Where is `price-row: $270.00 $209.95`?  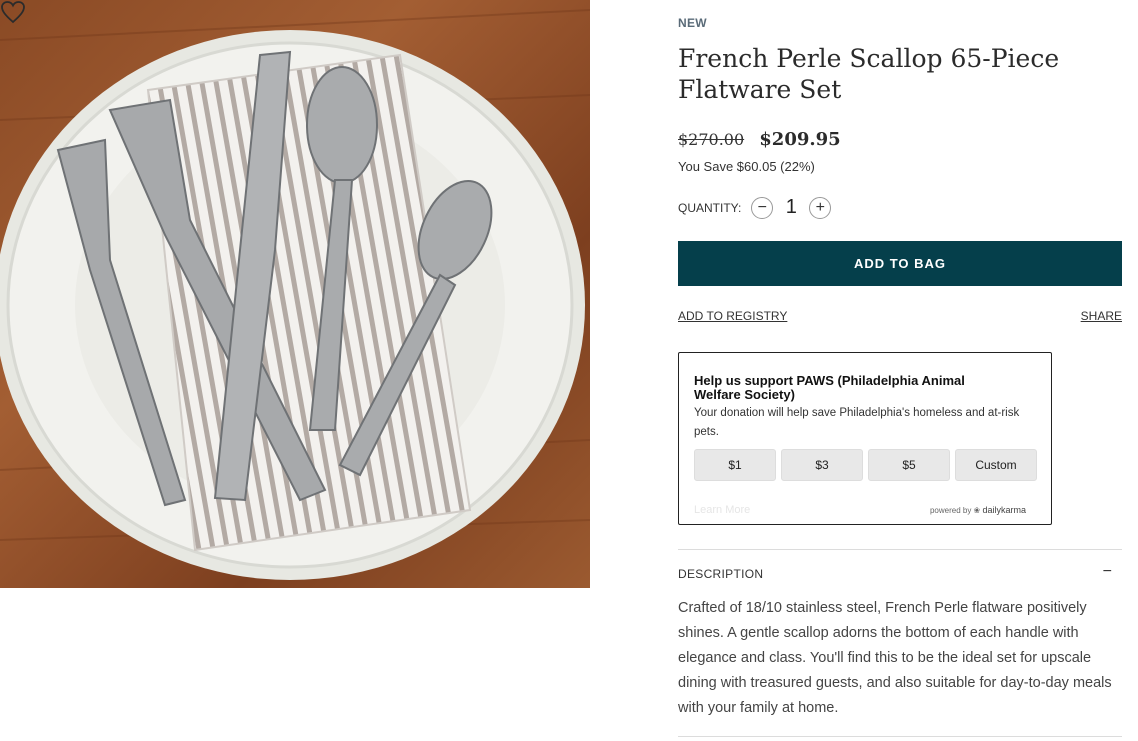 price-row: $270.00 $209.95 is located at coordinates (759, 139).